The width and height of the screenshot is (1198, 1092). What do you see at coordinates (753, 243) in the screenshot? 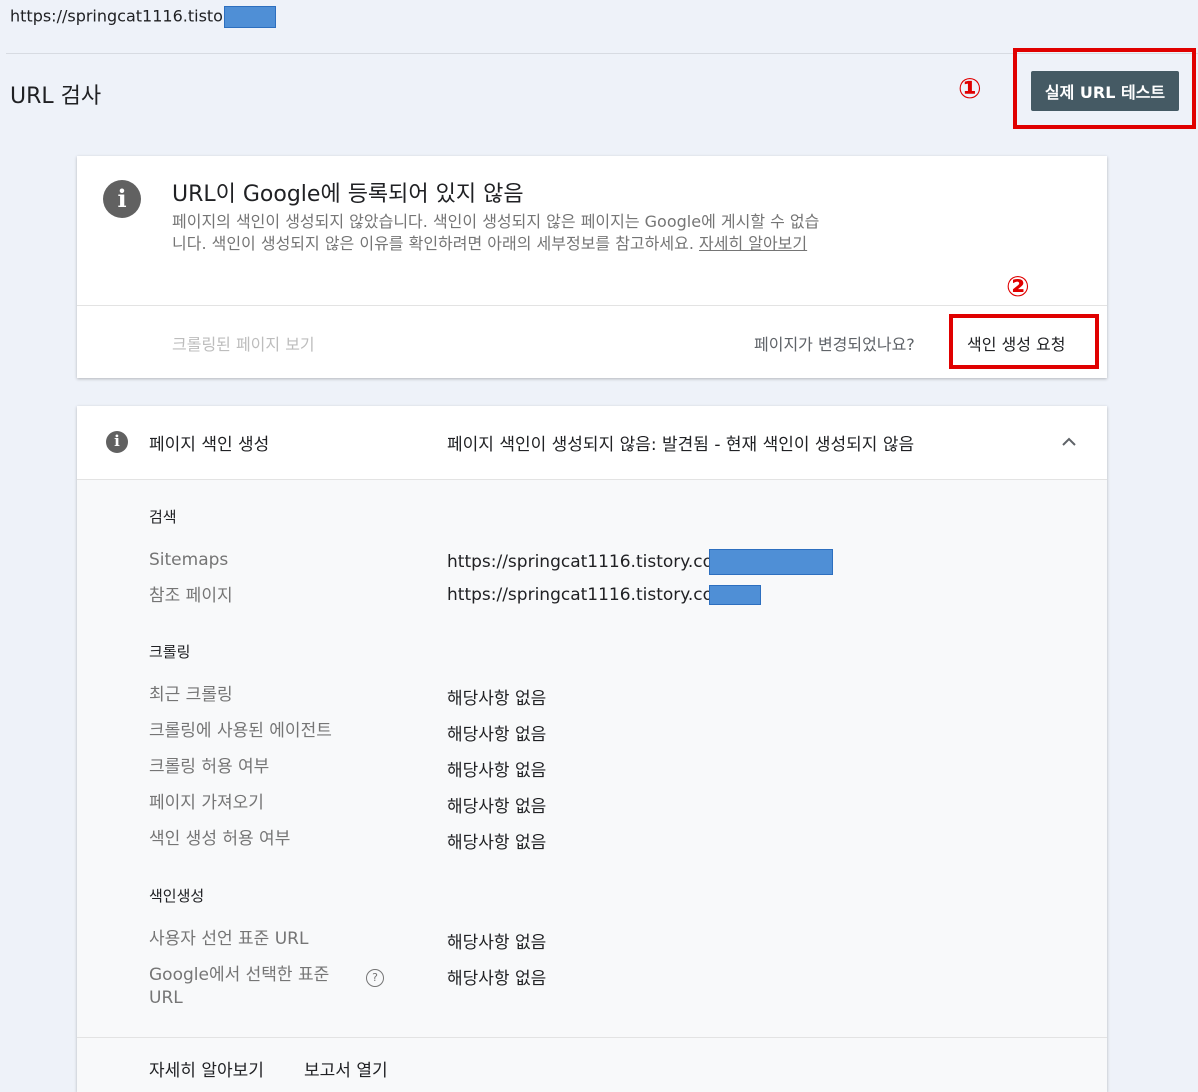
I see `learn-more-link: 자세히 알아보기` at bounding box center [753, 243].